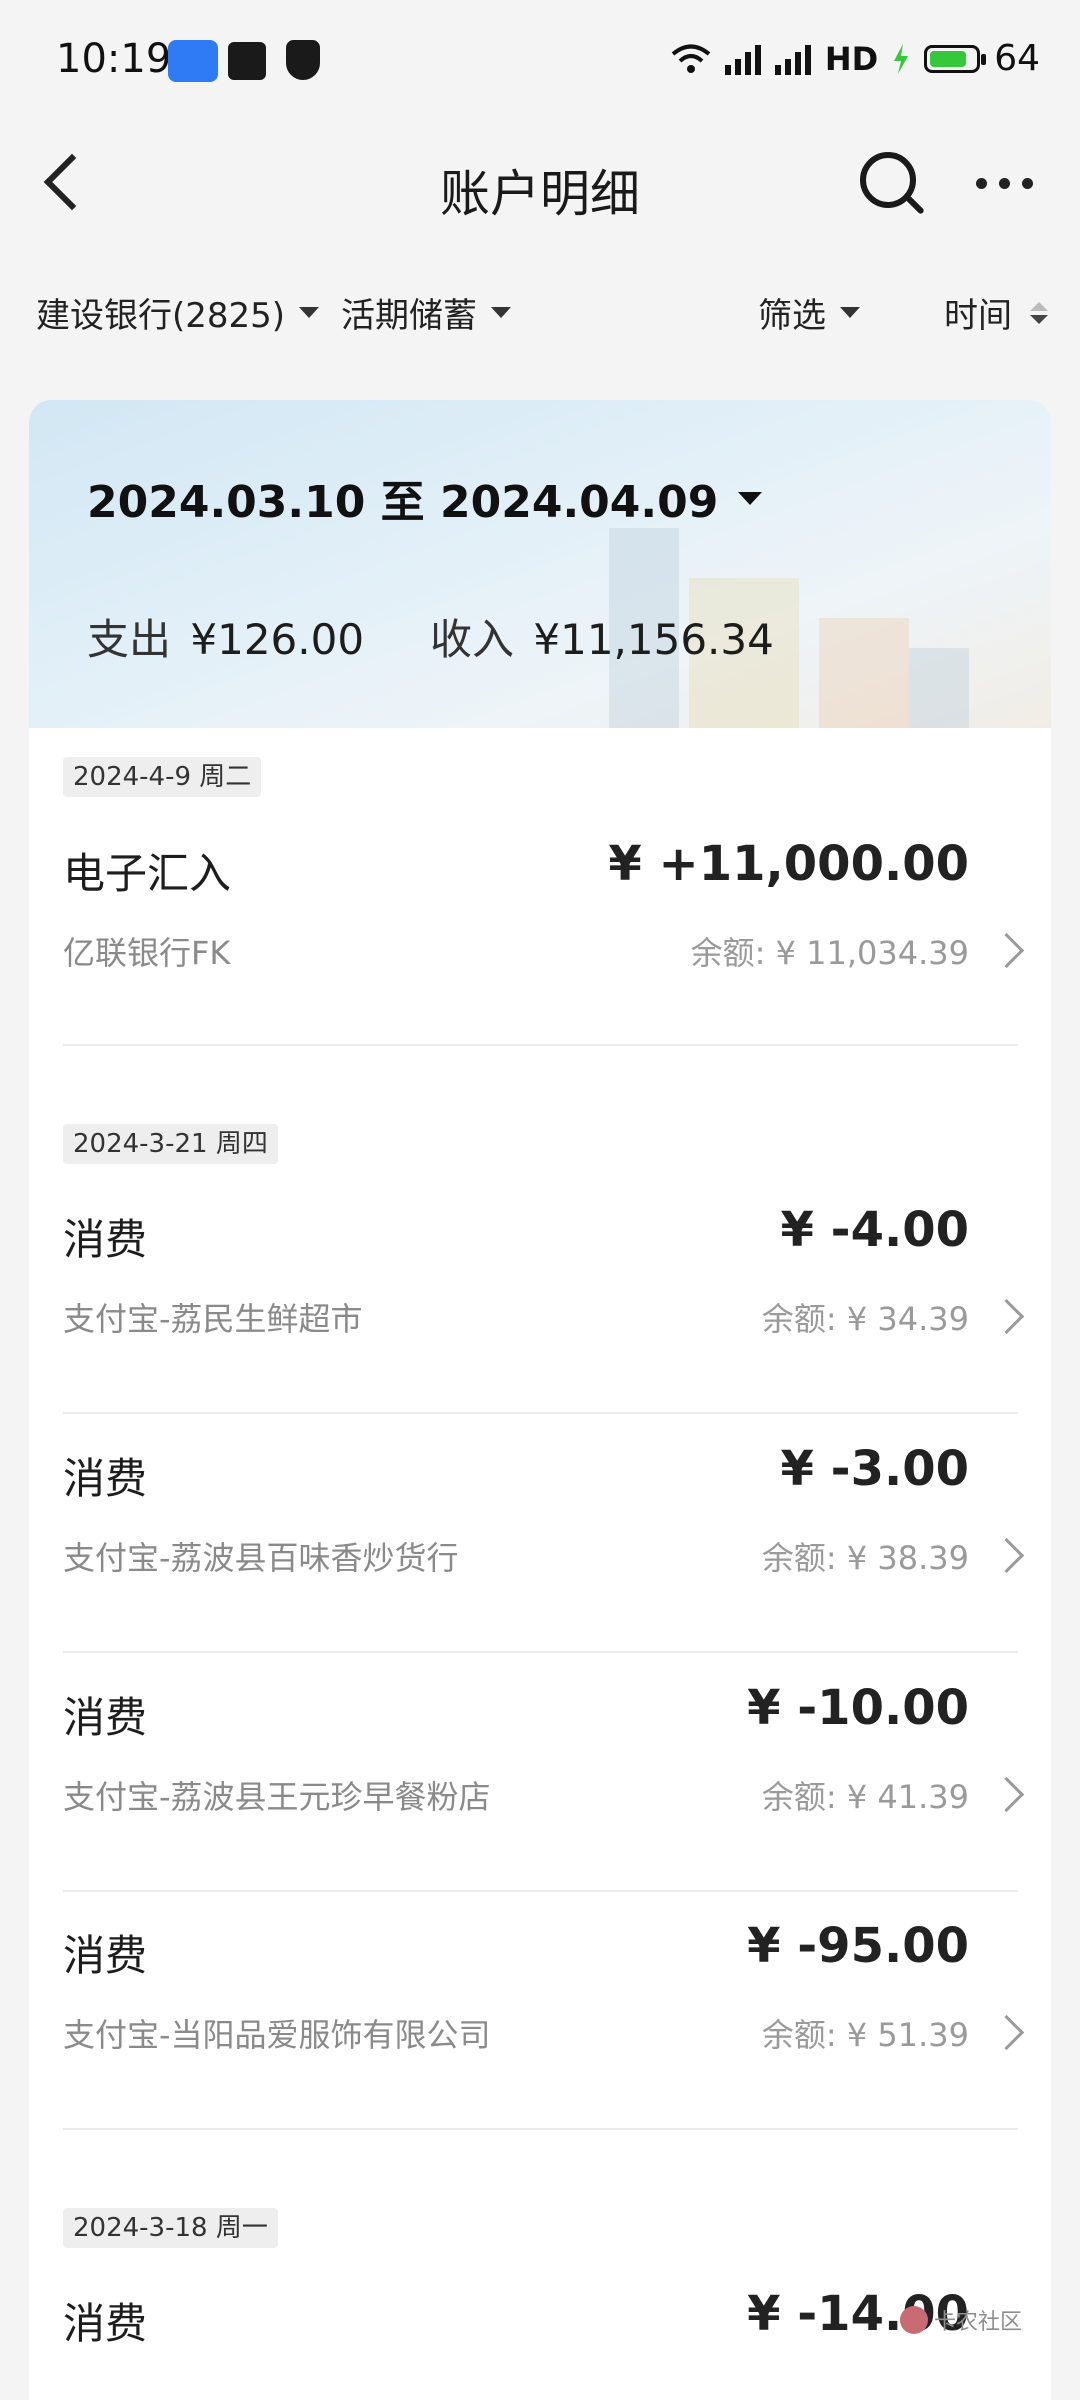 The image size is (1080, 2400). Describe the element at coordinates (261, 1558) in the screenshot. I see `transaction-desc: 支付宝-荔波县百味香炒货行` at that location.